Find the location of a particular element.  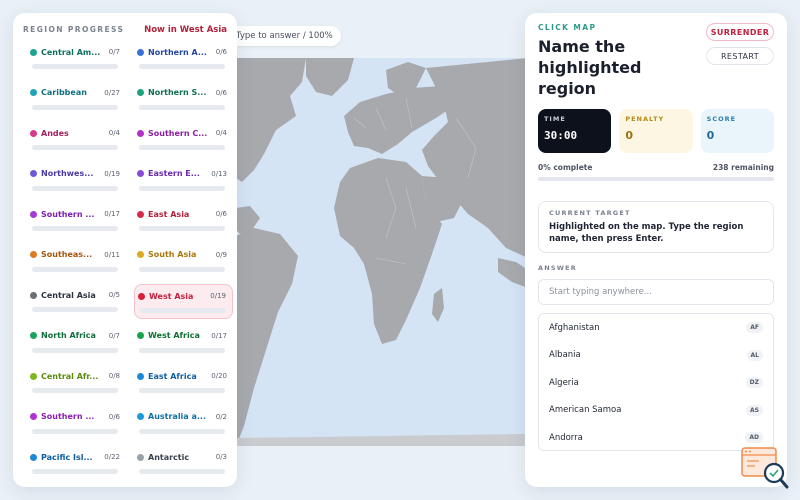

region-item: Central Afr... 0/8 is located at coordinates (76, 382).